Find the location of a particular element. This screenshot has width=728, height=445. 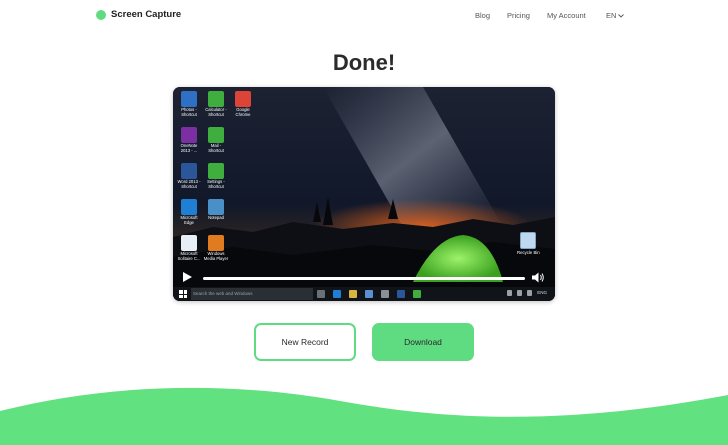

recycle-bin-icon is located at coordinates (528, 240).